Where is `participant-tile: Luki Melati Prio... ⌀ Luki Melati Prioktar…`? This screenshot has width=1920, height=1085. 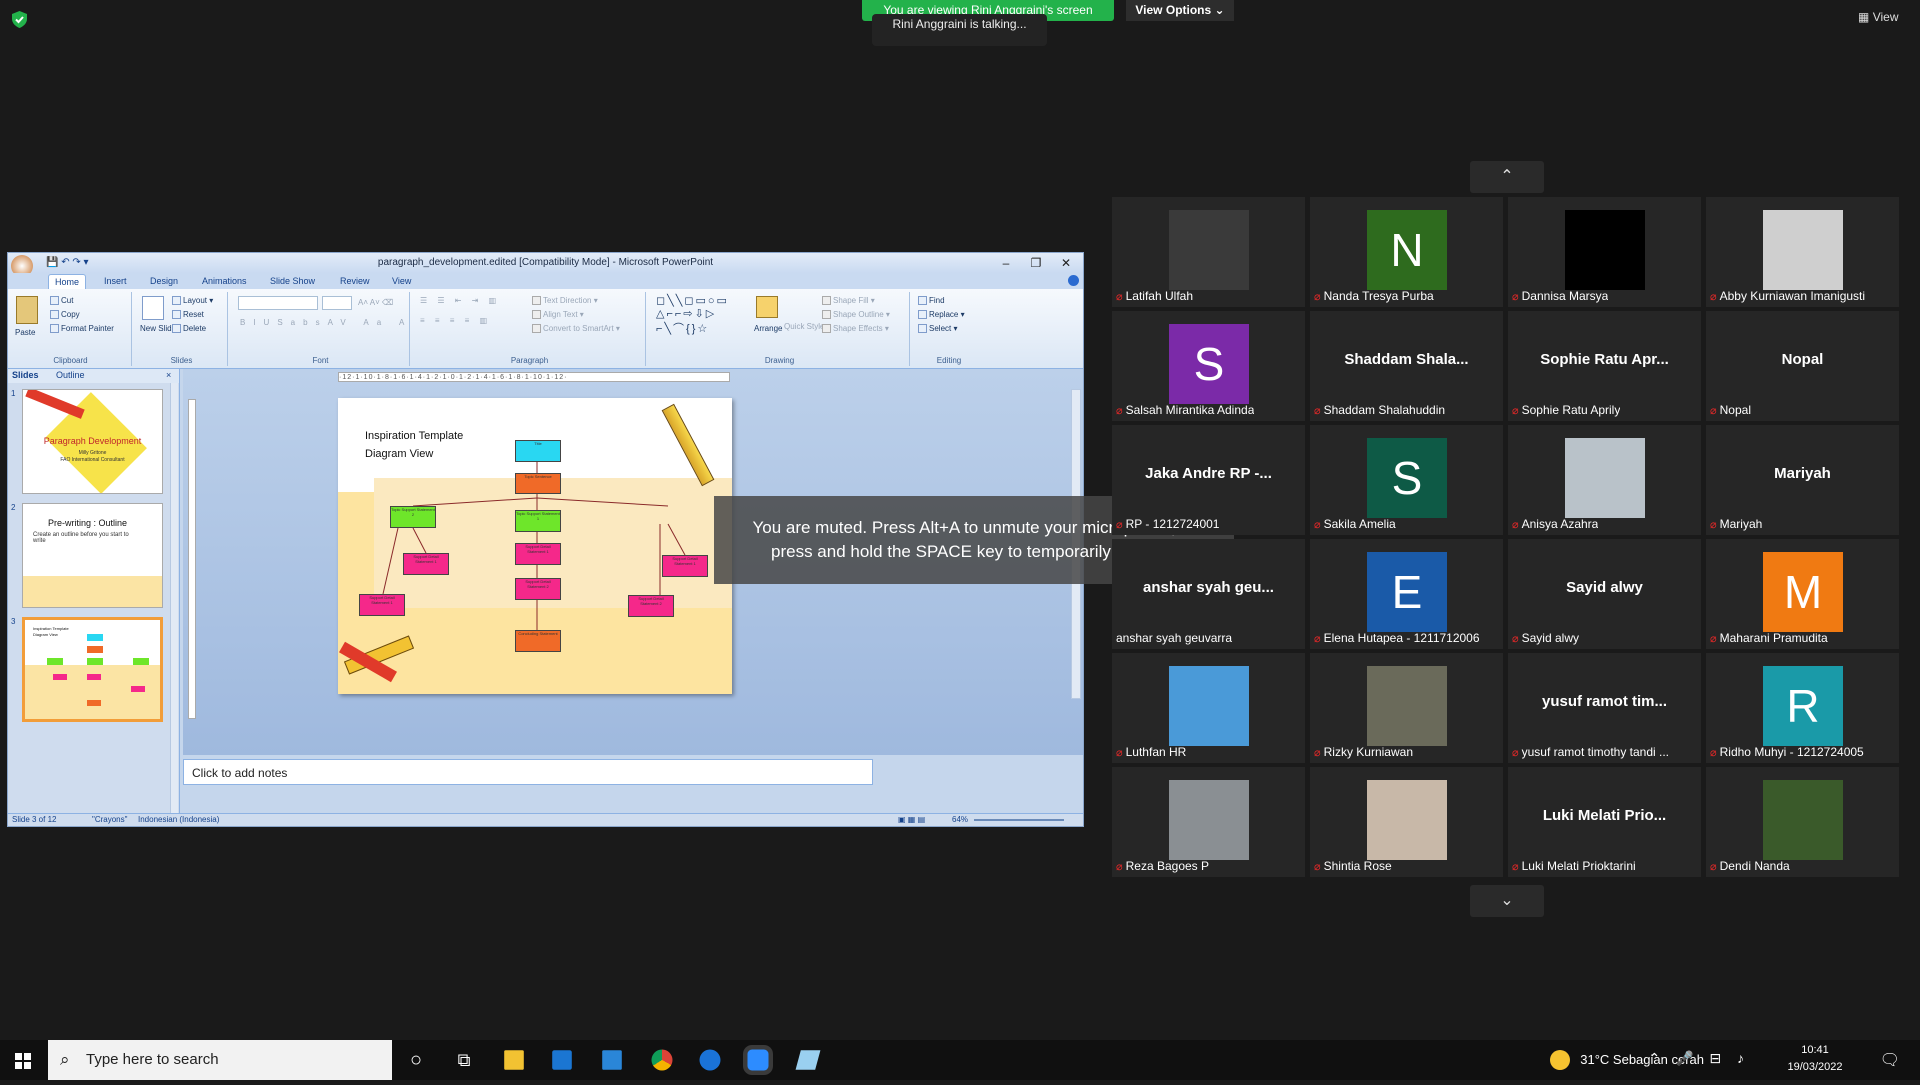
participant-tile: Luki Melati Prio... ⌀ Luki Melati Prioktar… is located at coordinates (1604, 822).